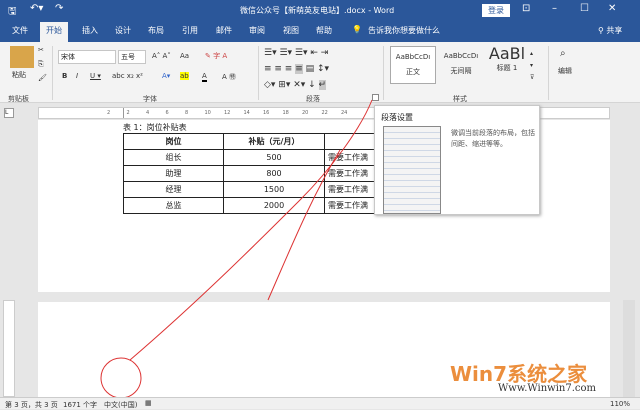 The width and height of the screenshot is (640, 410). Describe the element at coordinates (620, 404) in the screenshot. I see `zoom-level: 110%` at that location.